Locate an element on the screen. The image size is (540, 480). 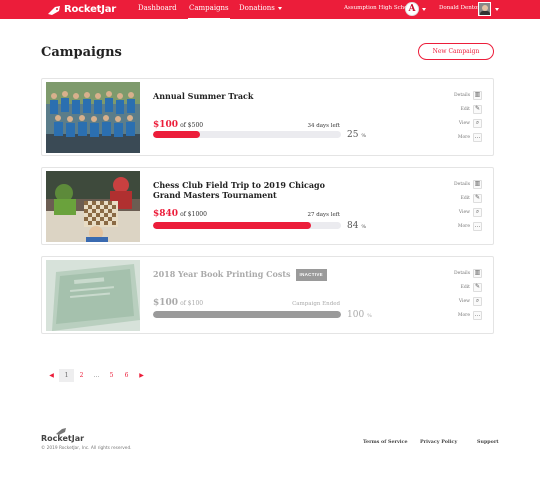
percent-funded: 100 % is located at coordinates (359, 315).